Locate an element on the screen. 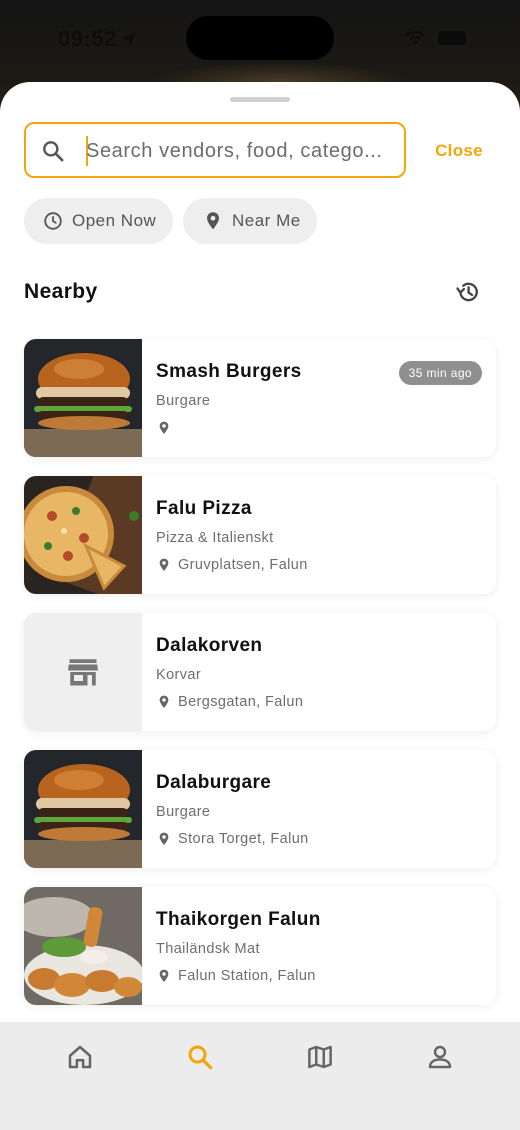 The width and height of the screenshot is (520, 1130). vendor-category: Korvar is located at coordinates (179, 675).